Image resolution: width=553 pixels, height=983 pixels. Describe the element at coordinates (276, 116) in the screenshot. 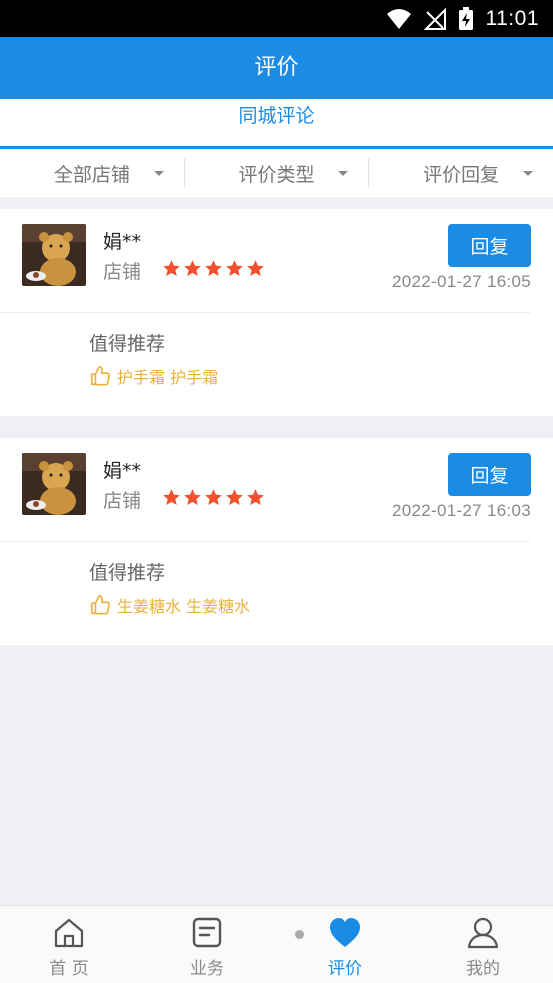

I see `tab-local-reviews: 同城评论` at that location.